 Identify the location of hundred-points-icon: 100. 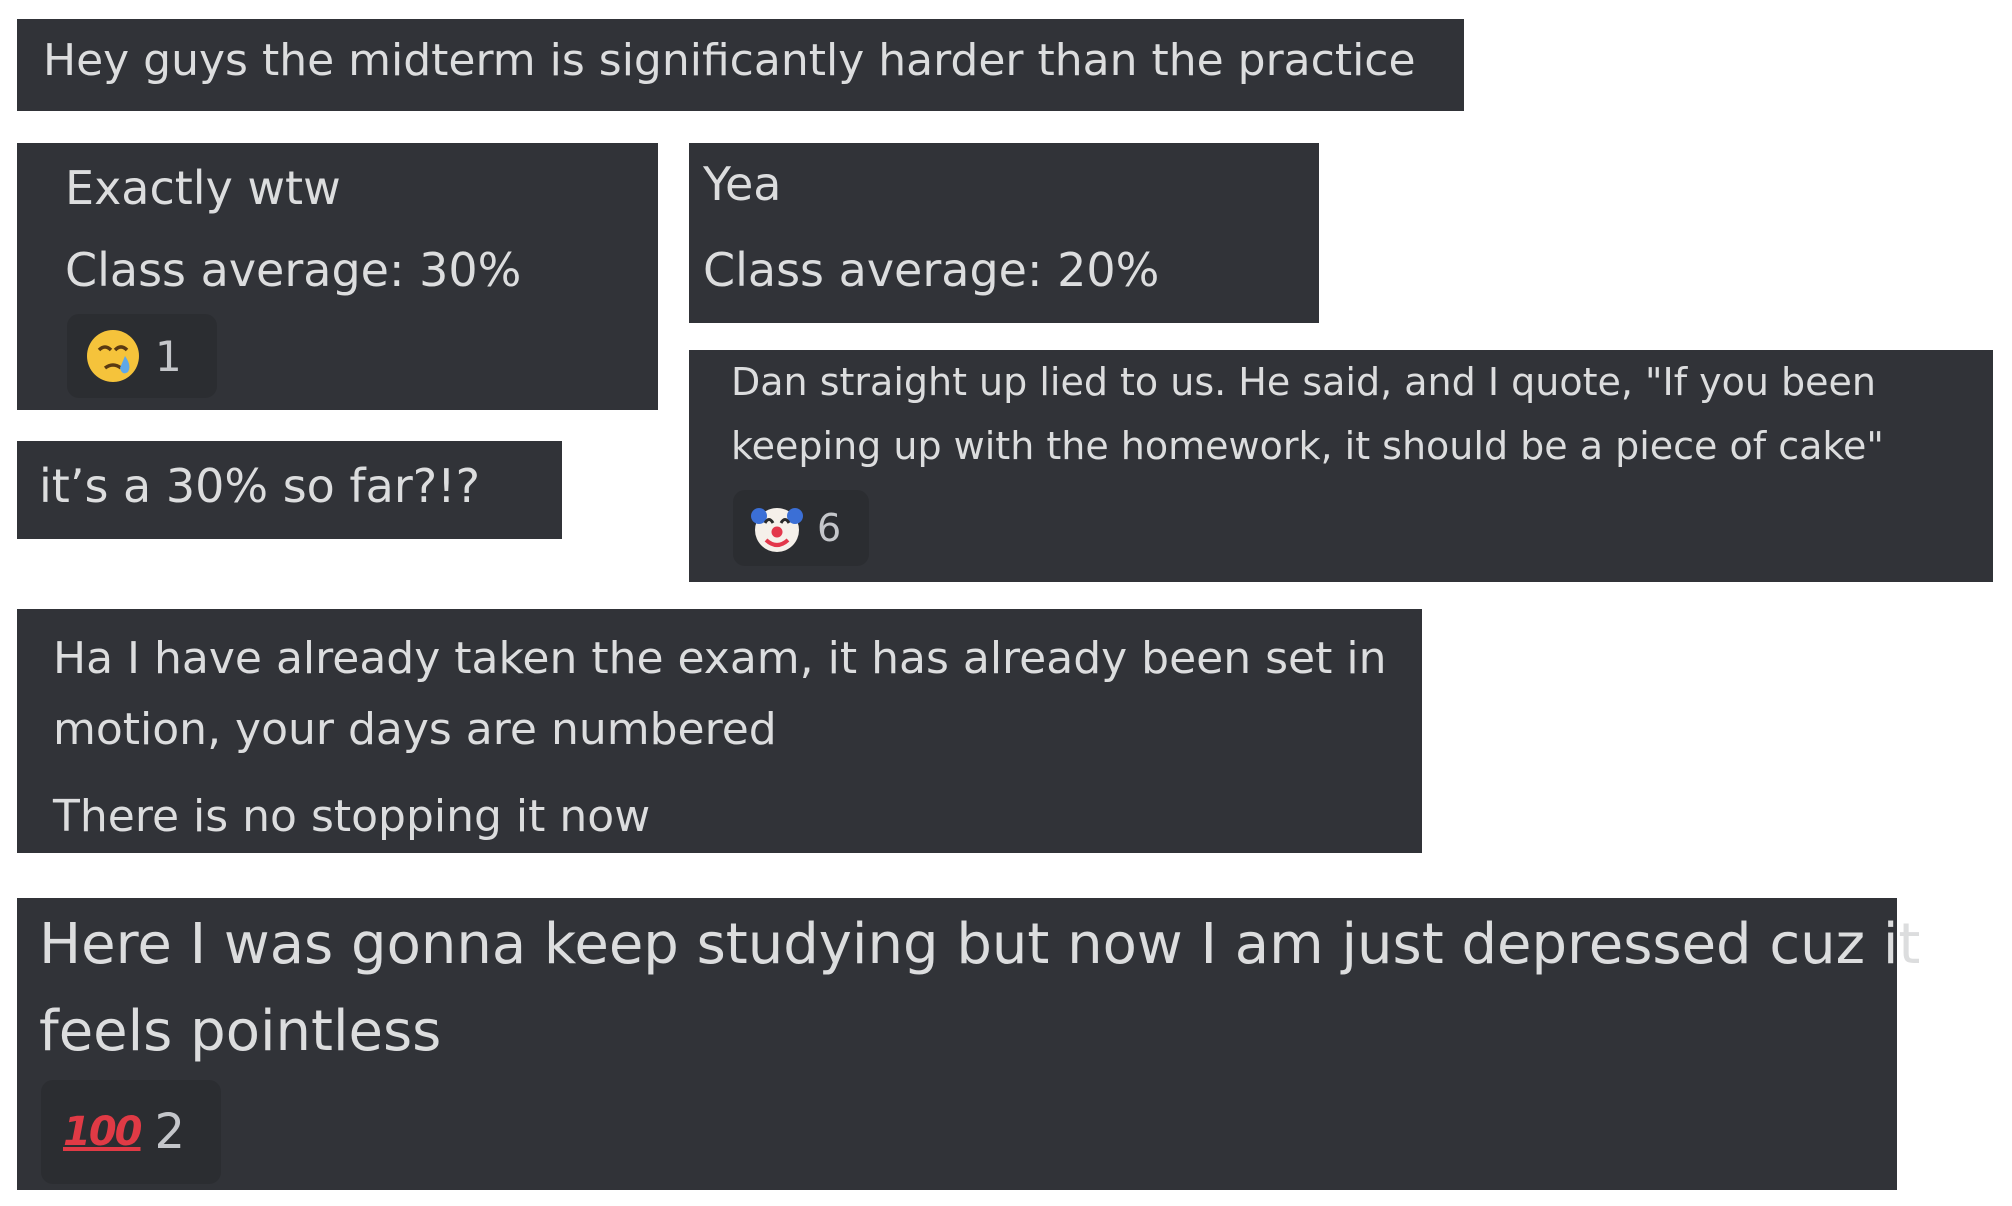
(102, 1132).